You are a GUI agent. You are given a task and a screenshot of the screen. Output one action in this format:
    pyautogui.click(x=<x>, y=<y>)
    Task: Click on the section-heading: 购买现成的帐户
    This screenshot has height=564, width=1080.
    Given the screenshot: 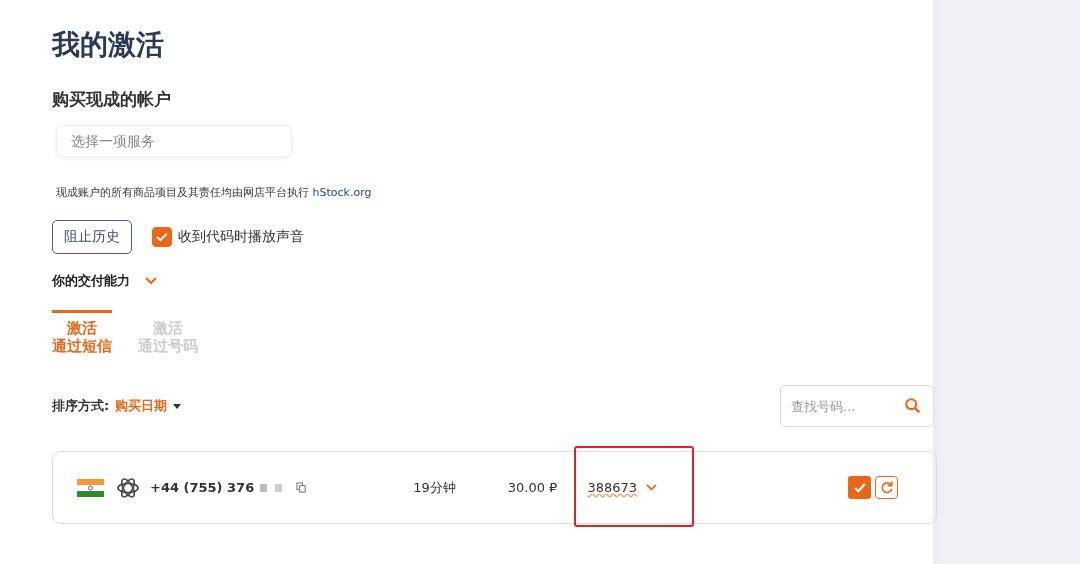 What is the action you would take?
    pyautogui.click(x=112, y=99)
    